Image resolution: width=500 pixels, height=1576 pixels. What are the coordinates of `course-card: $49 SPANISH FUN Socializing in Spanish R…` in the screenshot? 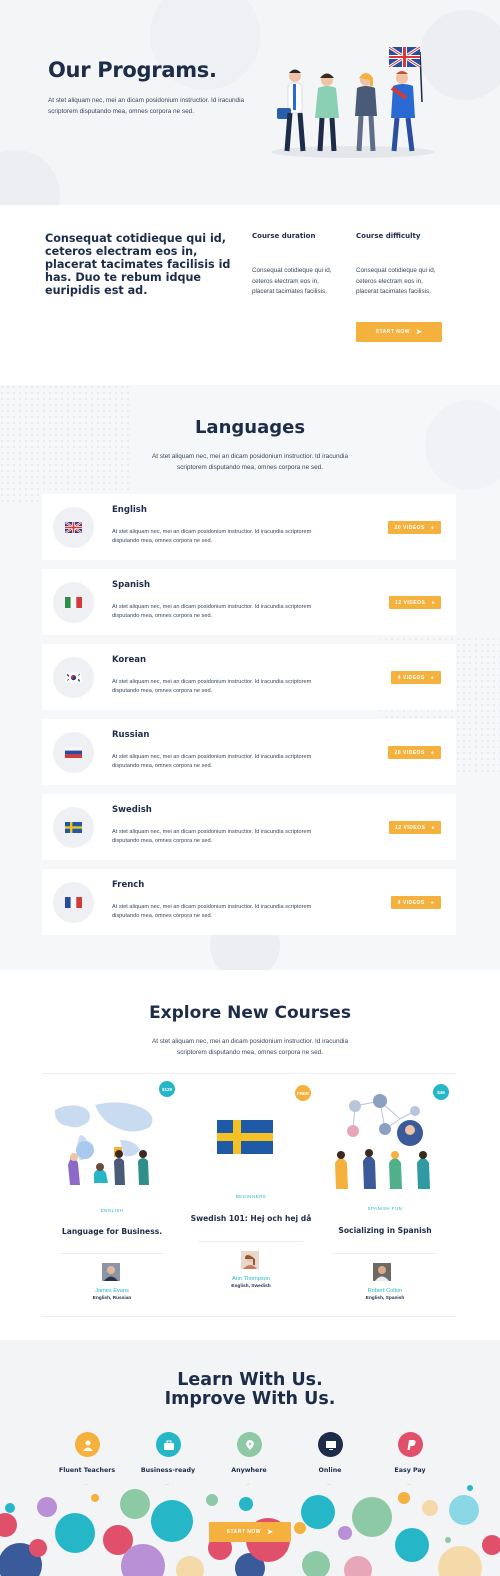 It's located at (385, 1194).